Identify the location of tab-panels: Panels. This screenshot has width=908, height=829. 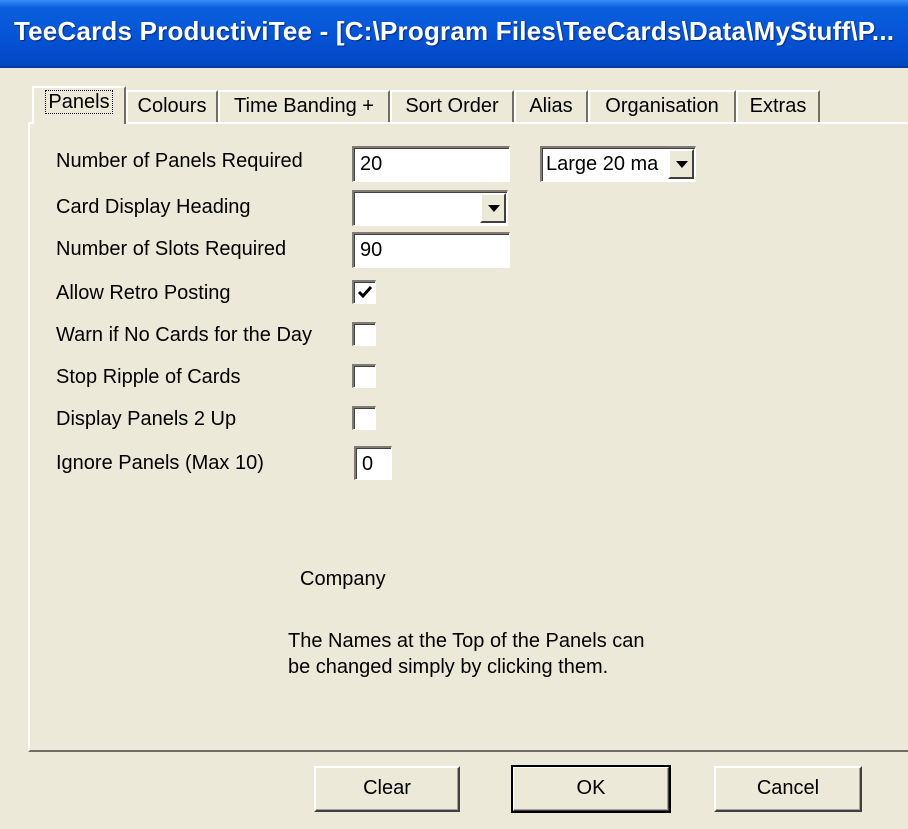
(79, 105).